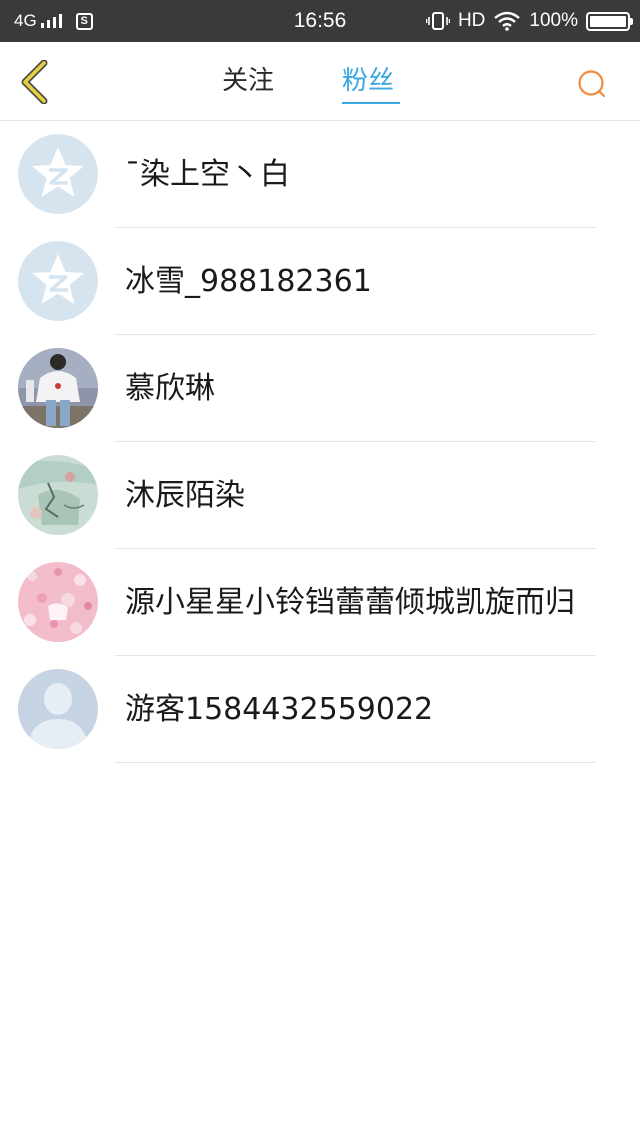 The height and width of the screenshot is (1138, 640). Describe the element at coordinates (248, 81) in the screenshot. I see `tab-follow: 关注` at that location.